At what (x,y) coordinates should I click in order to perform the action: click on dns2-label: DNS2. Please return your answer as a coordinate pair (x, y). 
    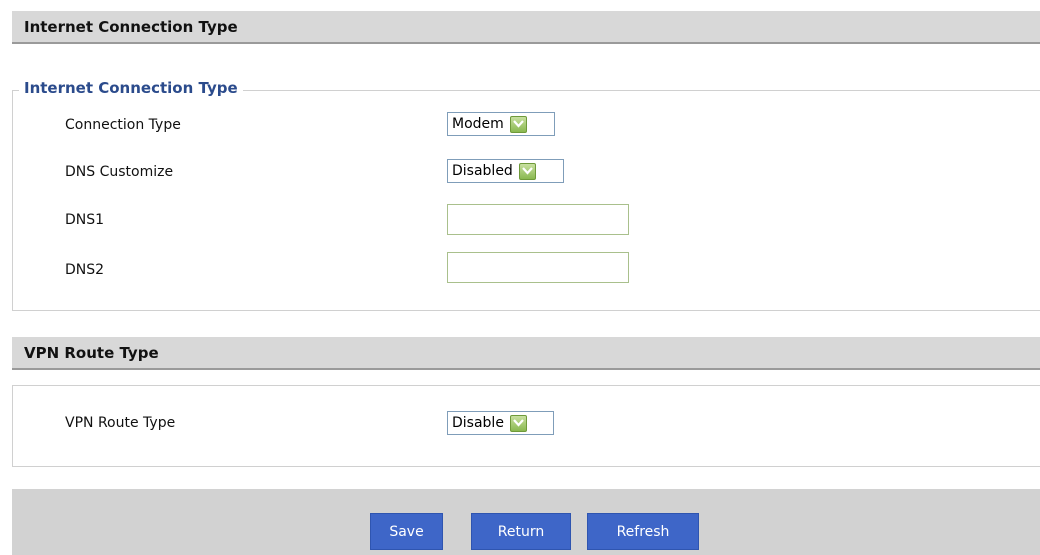
    Looking at the image, I should click on (85, 270).